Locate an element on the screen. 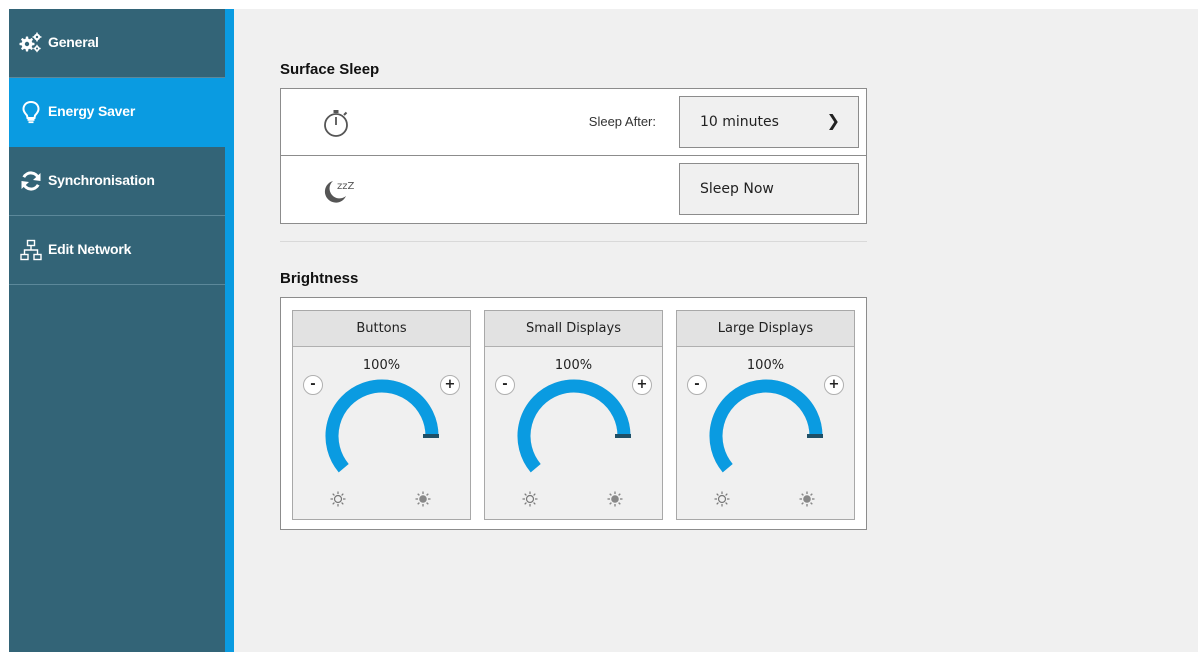 This screenshot has width=1198, height=652. brightness-panel-large-displays: Large Displays 100% - + is located at coordinates (765, 415).